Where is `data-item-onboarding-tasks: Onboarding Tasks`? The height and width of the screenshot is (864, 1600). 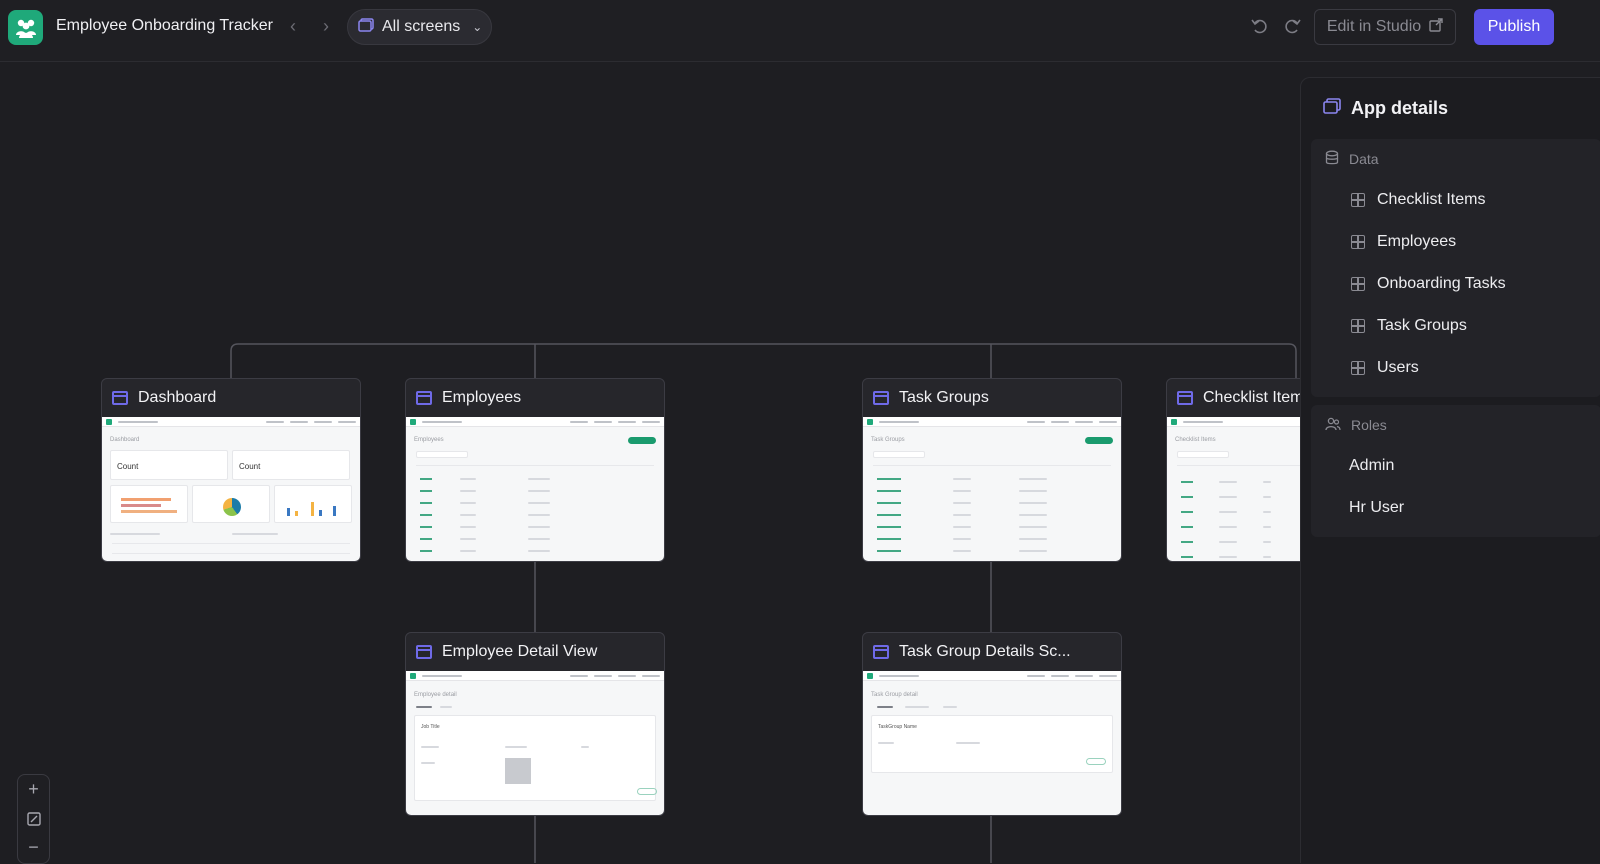
data-item-onboarding-tasks: Onboarding Tasks is located at coordinates (1455, 284).